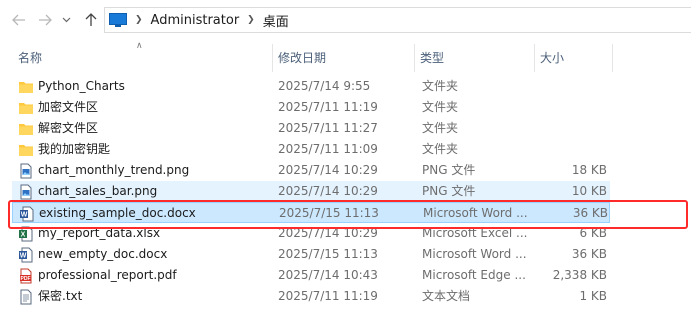  I want to click on file-size: 6 KB, so click(593, 233).